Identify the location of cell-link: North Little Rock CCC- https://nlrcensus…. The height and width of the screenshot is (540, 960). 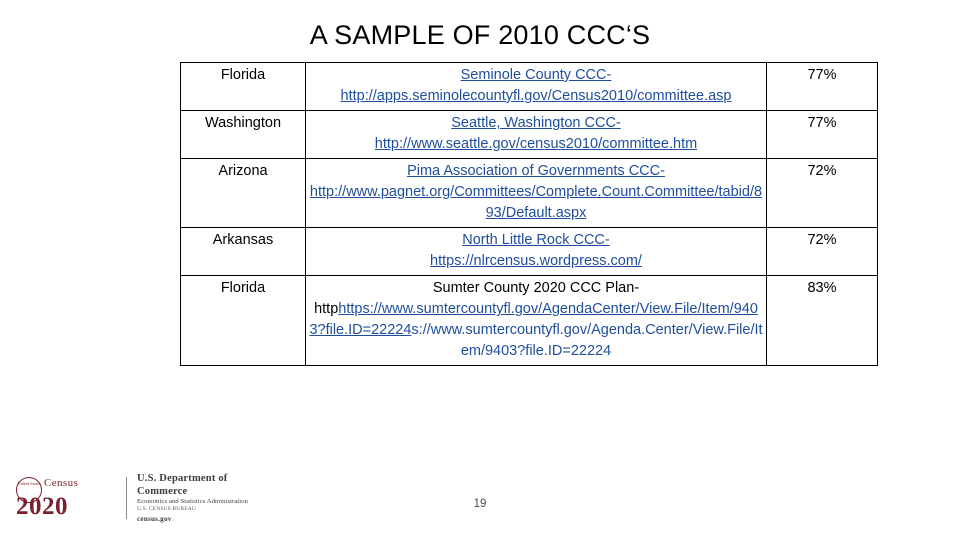
(536, 252).